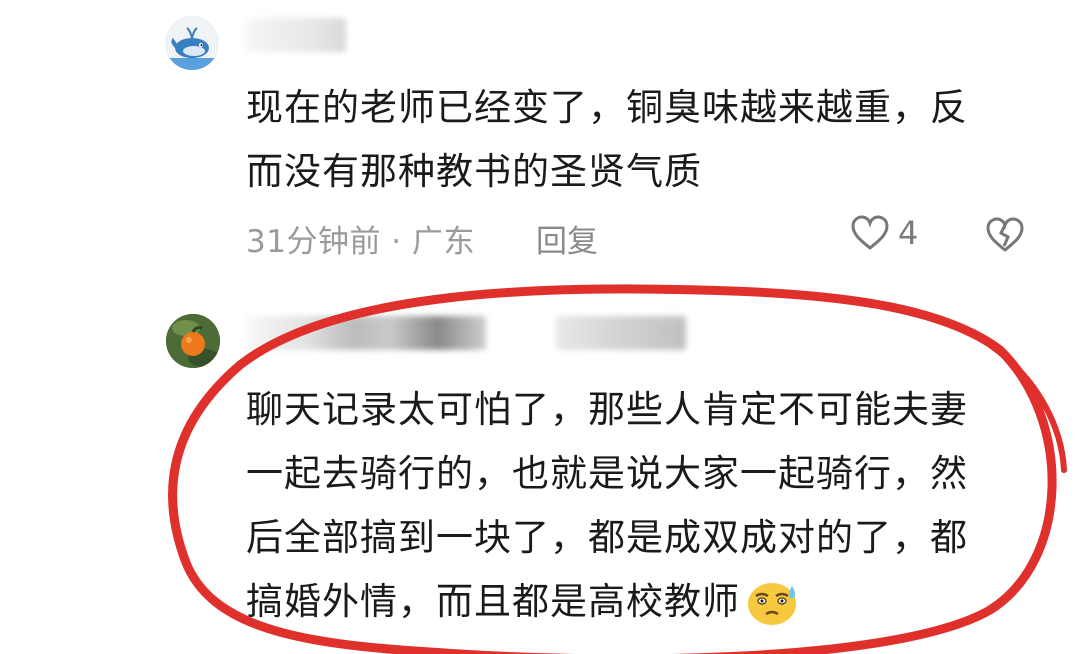 The image size is (1080, 654). What do you see at coordinates (607, 107) in the screenshot?
I see `comment-text-line: 现在的老师已经变了，铜臭味越来越重，反` at bounding box center [607, 107].